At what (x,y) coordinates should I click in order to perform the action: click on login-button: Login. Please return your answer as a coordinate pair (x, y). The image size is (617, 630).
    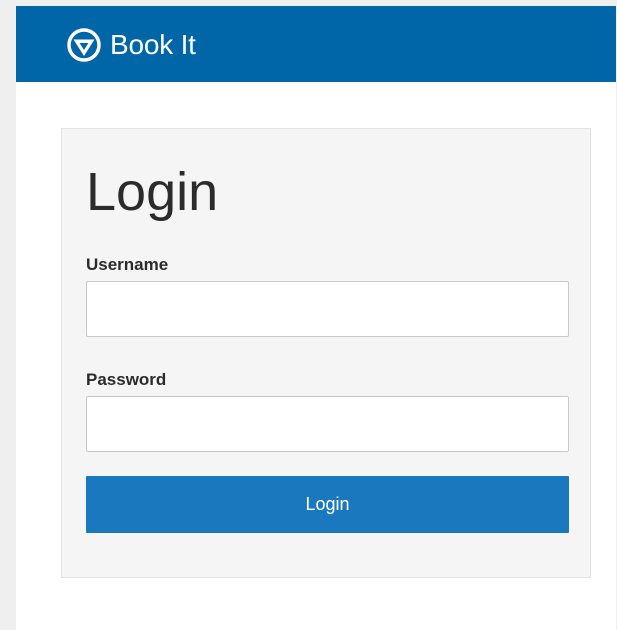
    Looking at the image, I should click on (327, 504).